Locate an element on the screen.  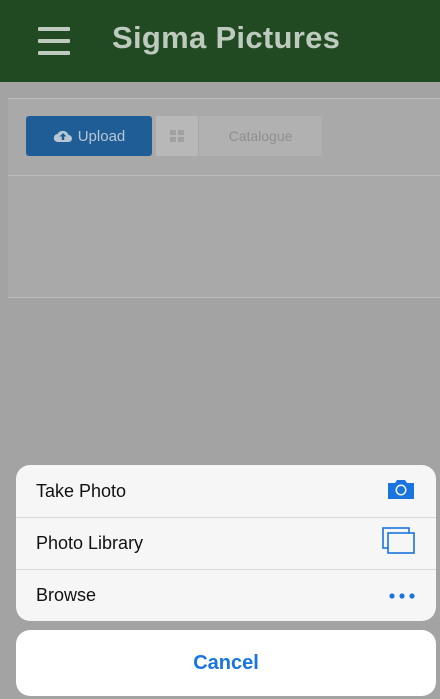
cancel-label: Cancel is located at coordinates (226, 662).